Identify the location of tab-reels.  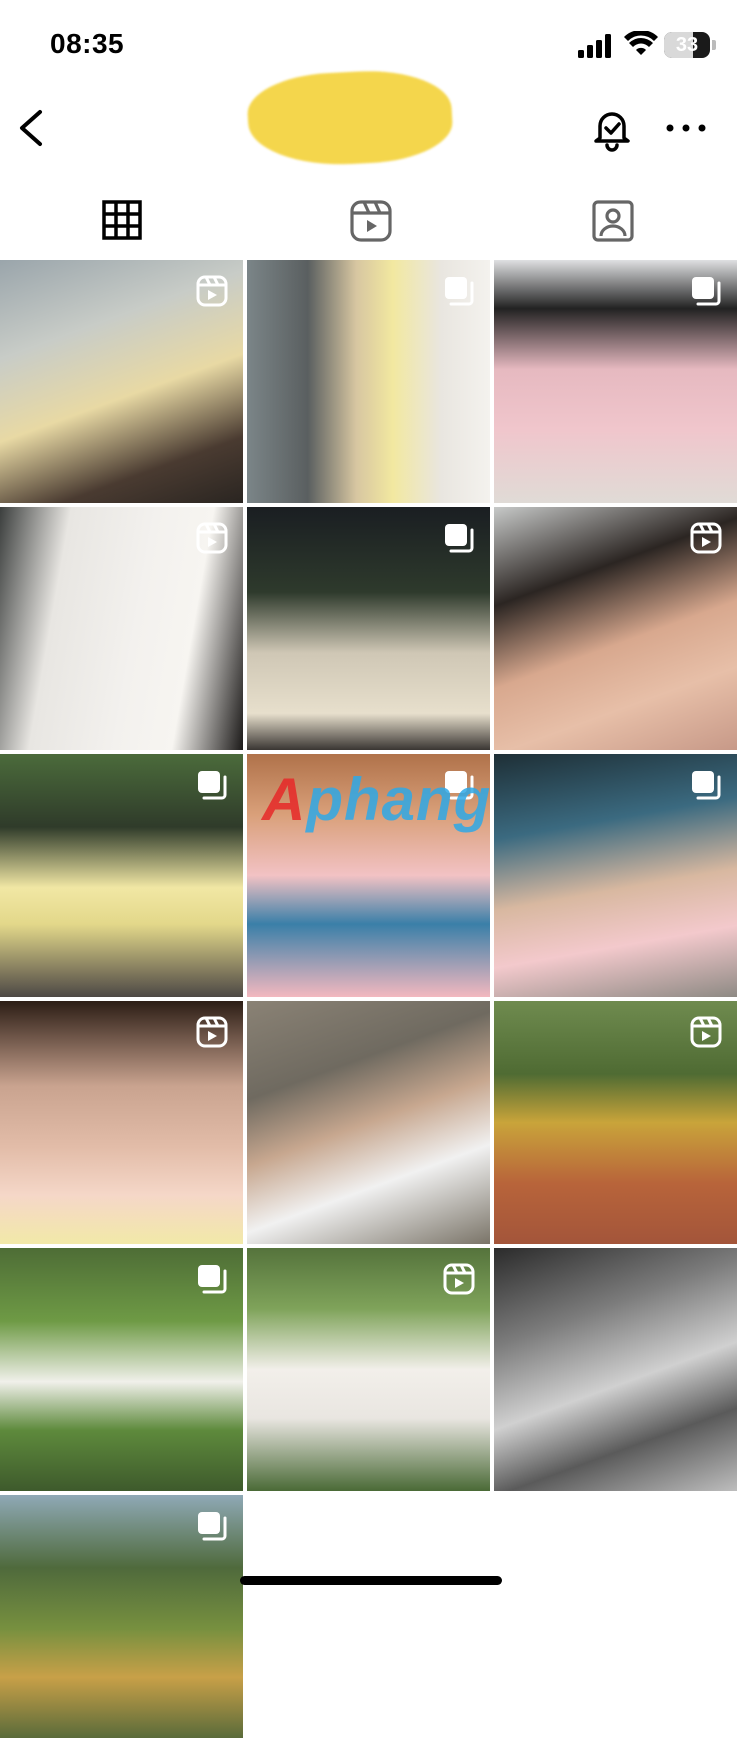
(370, 220).